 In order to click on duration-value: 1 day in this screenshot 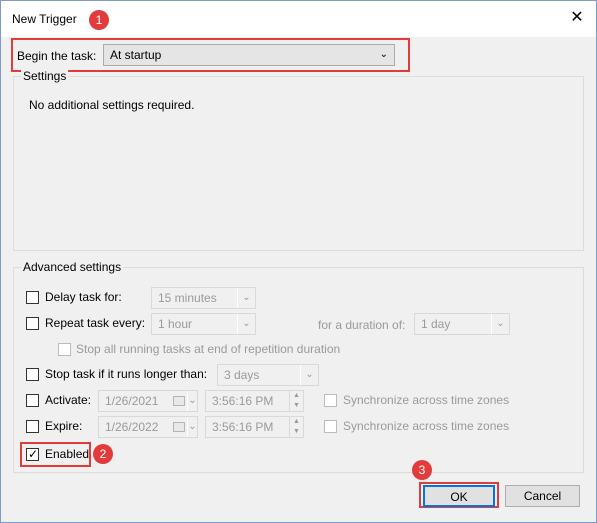, I will do `click(436, 324)`.